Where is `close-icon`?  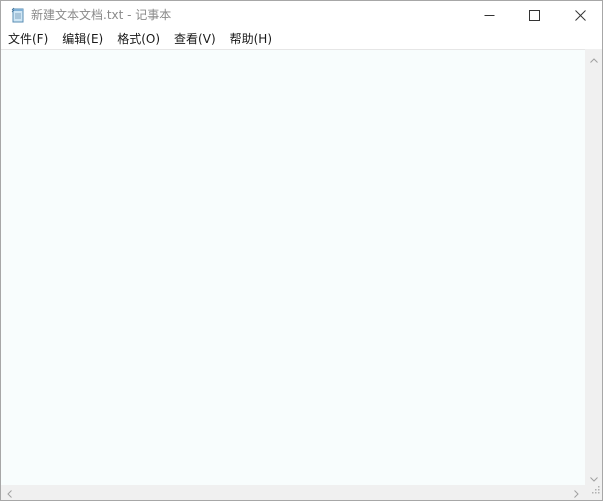 close-icon is located at coordinates (580, 15).